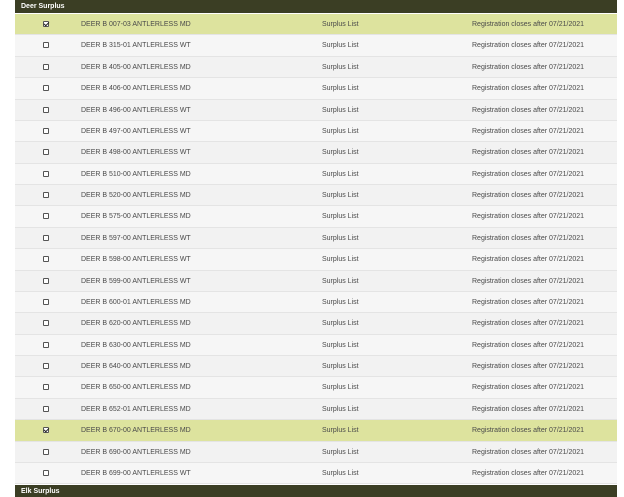 The image size is (624, 497). I want to click on hunt-name: DEER B 575-00 ANTLERLESS MD, so click(136, 217).